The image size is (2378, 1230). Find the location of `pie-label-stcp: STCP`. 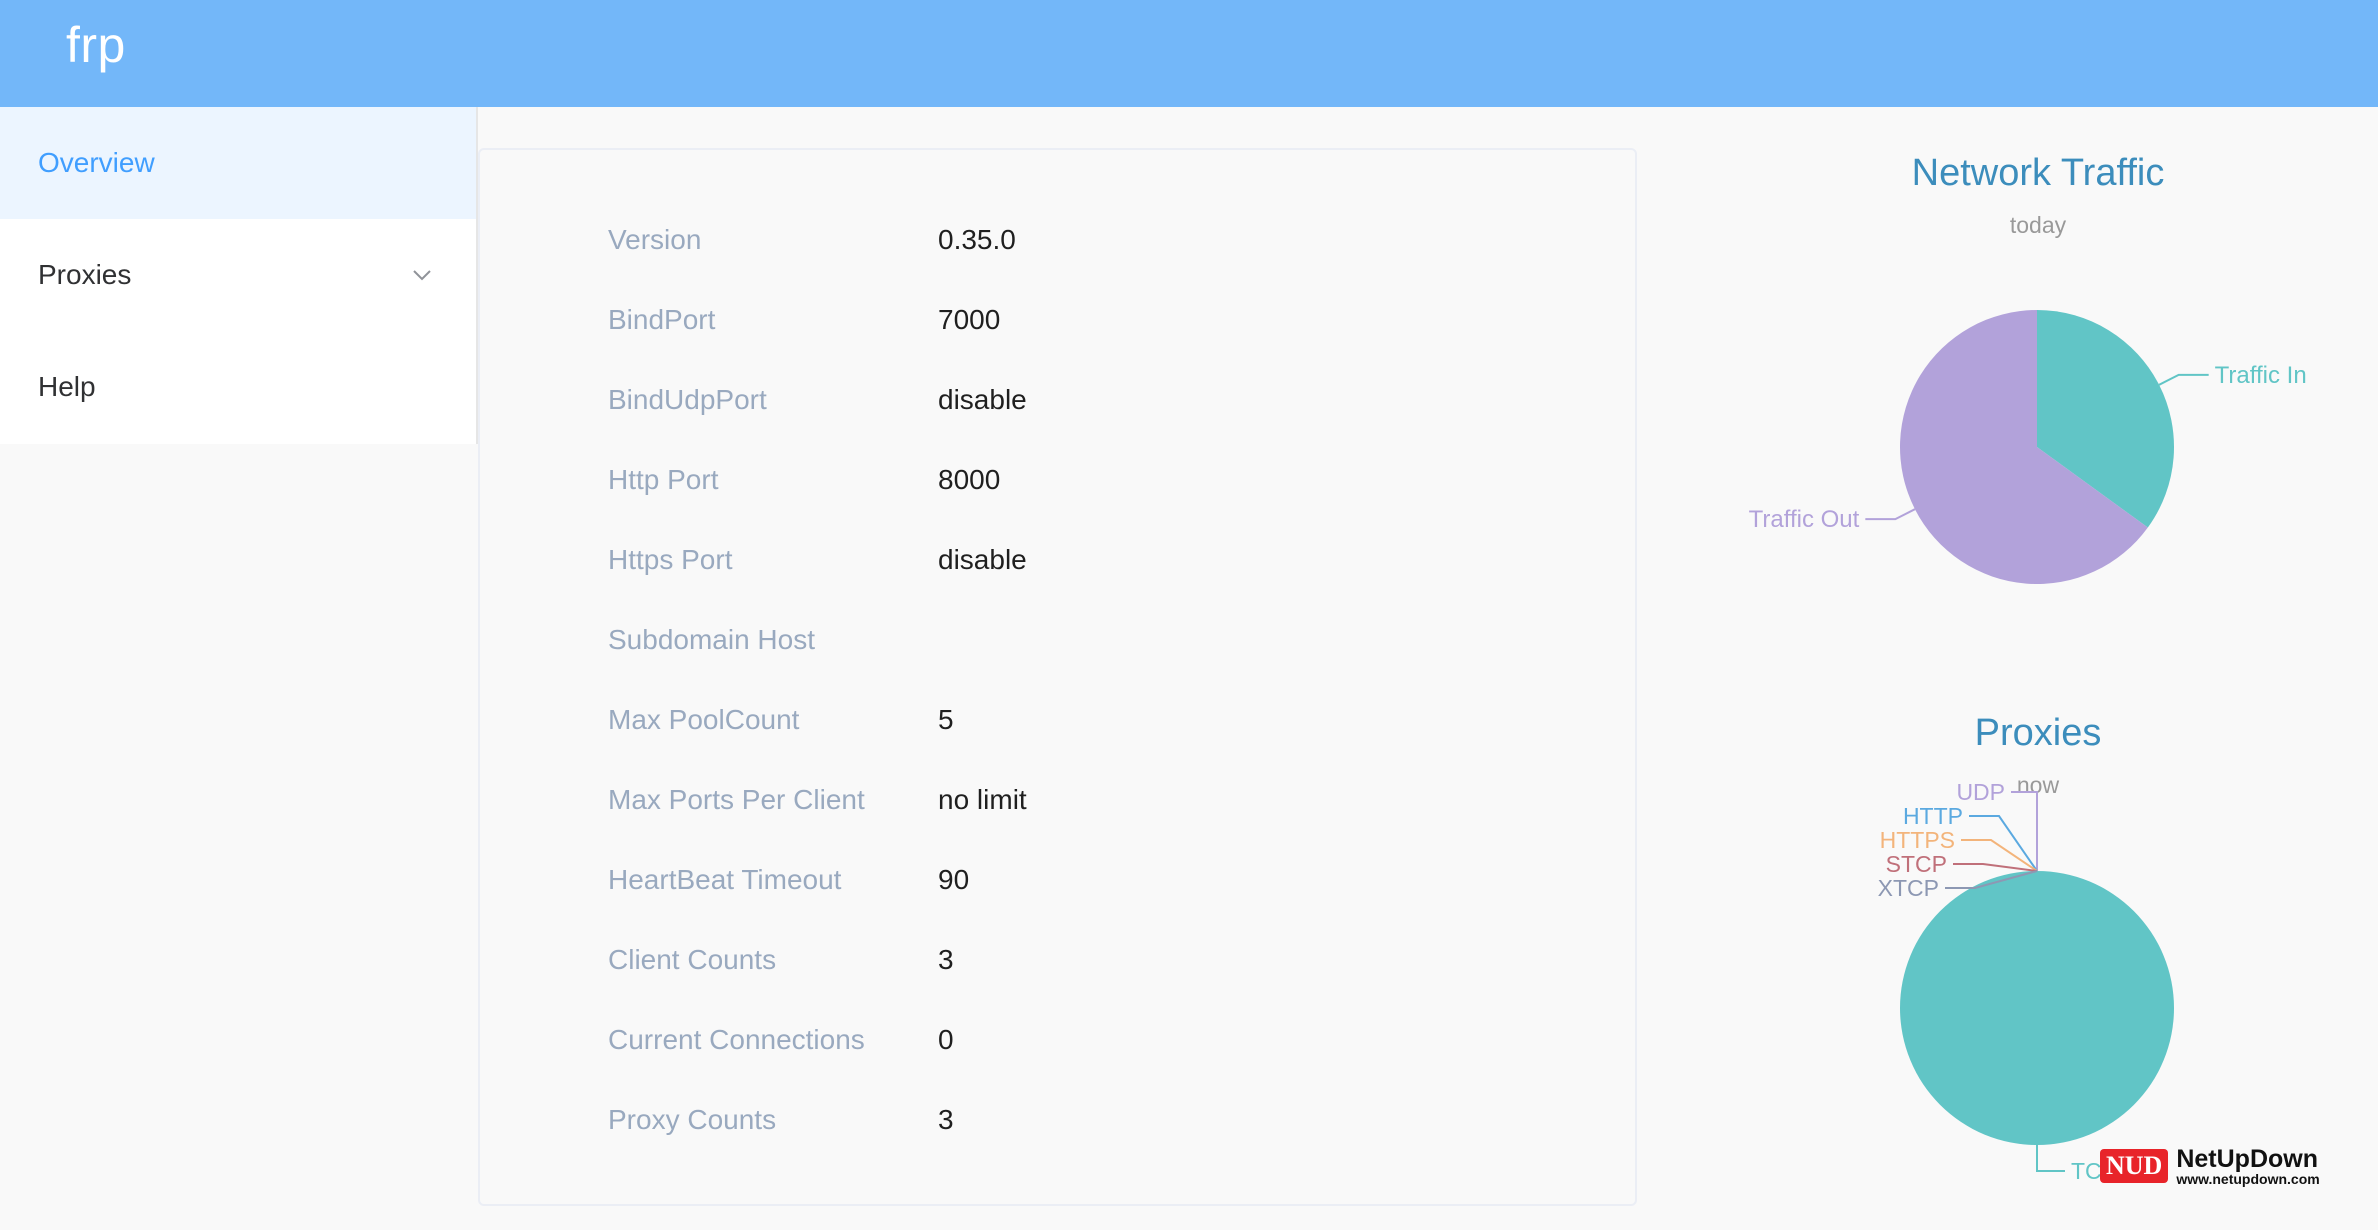

pie-label-stcp: STCP is located at coordinates (1916, 864).